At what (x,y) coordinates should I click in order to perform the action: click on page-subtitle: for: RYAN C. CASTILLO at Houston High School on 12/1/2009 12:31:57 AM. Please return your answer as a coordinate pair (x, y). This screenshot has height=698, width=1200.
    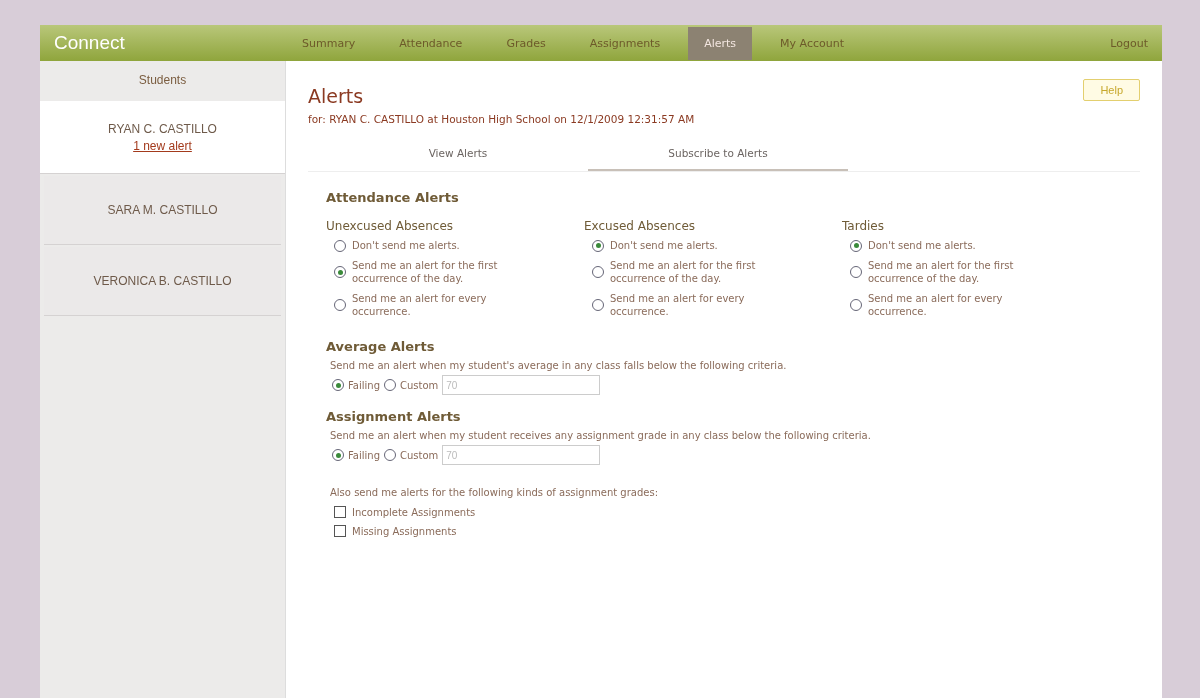
    Looking at the image, I should click on (502, 119).